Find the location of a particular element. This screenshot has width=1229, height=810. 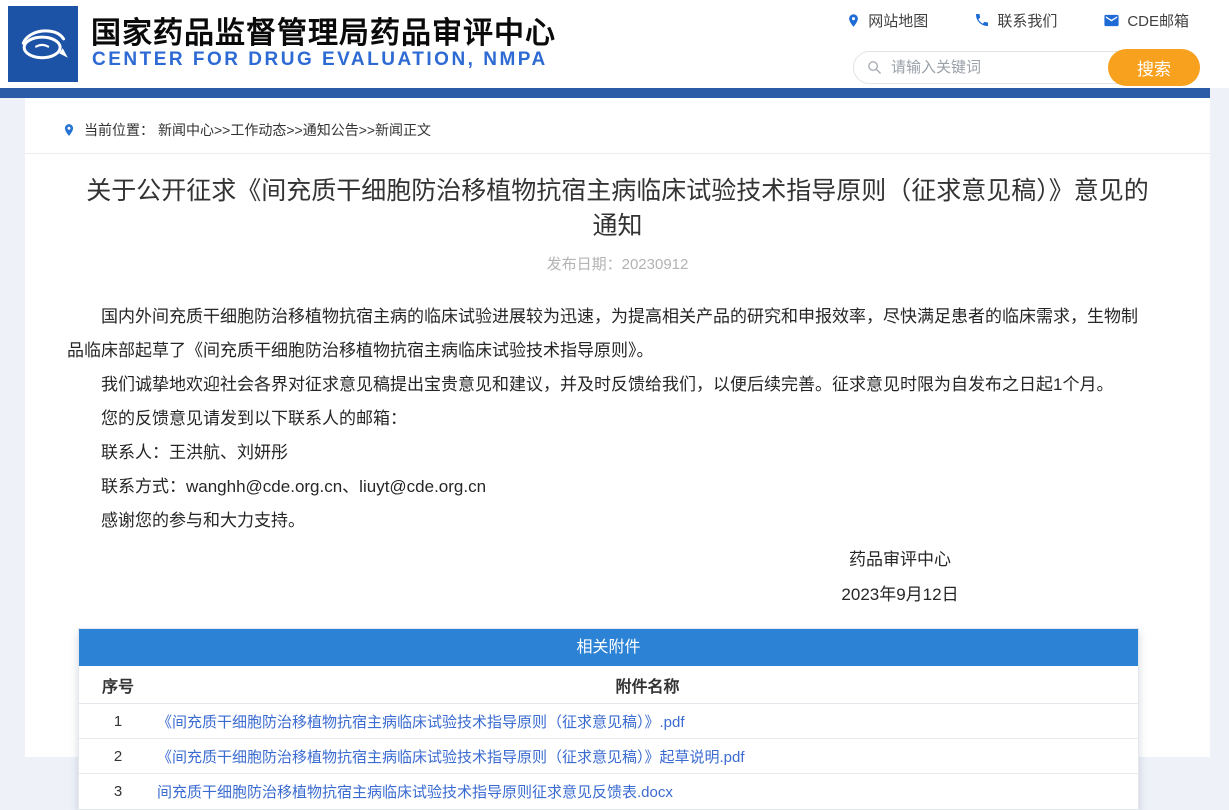

article-paragraph: 联系方式：wanghh@cde.org.cn、liuyt@cde.org.cn is located at coordinates (294, 486).